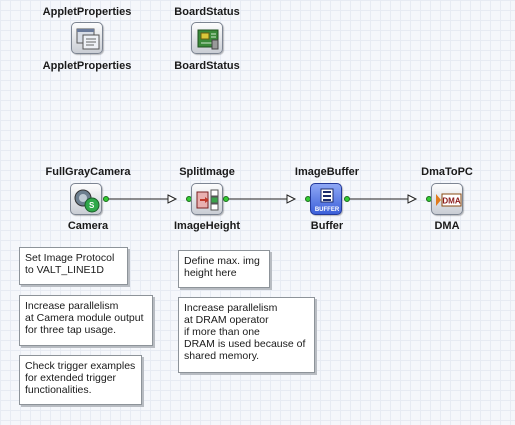 The width and height of the screenshot is (515, 425). I want to click on split-image-output-port, so click(226, 199).